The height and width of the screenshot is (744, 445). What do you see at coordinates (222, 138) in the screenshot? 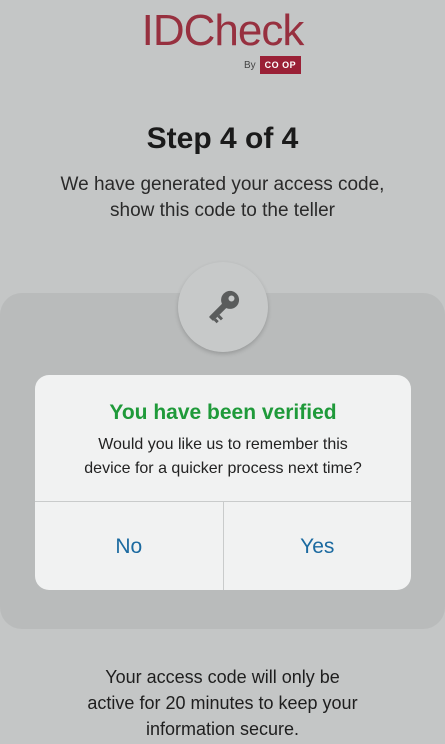
I see `step-title: Step 4 of 4` at bounding box center [222, 138].